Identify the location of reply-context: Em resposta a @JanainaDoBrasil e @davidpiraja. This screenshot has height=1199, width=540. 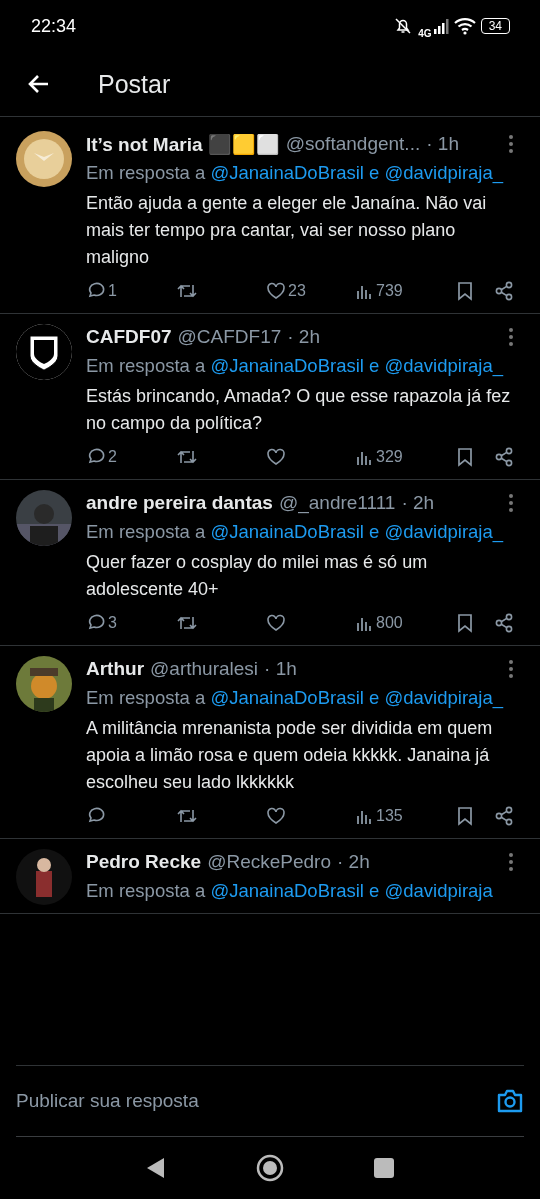
(290, 891).